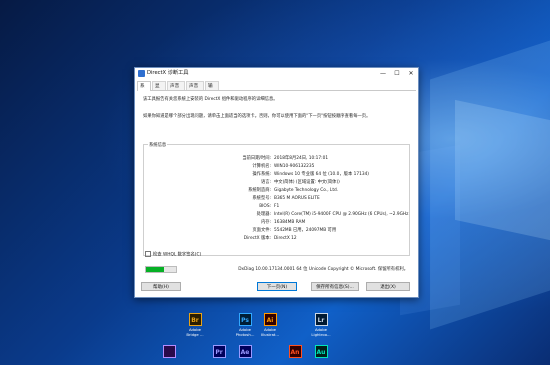  What do you see at coordinates (155, 269) in the screenshot?
I see `progress-fill` at bounding box center [155, 269].